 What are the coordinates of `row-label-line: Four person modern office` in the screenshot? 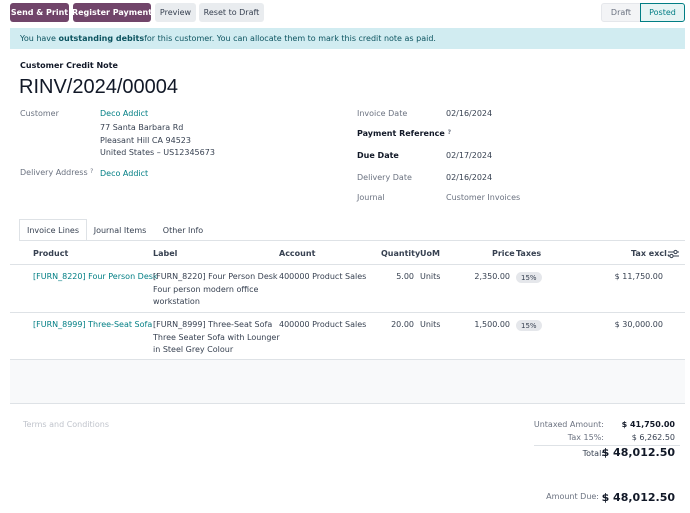 It's located at (206, 289).